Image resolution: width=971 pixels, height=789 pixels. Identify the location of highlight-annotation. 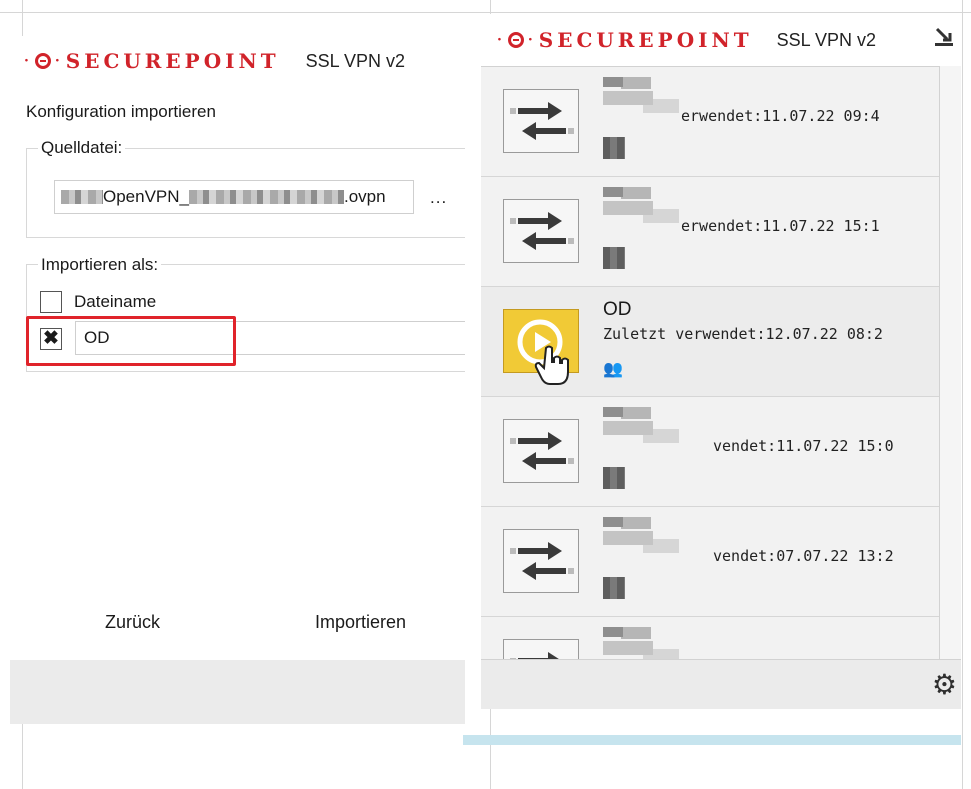
(131, 341).